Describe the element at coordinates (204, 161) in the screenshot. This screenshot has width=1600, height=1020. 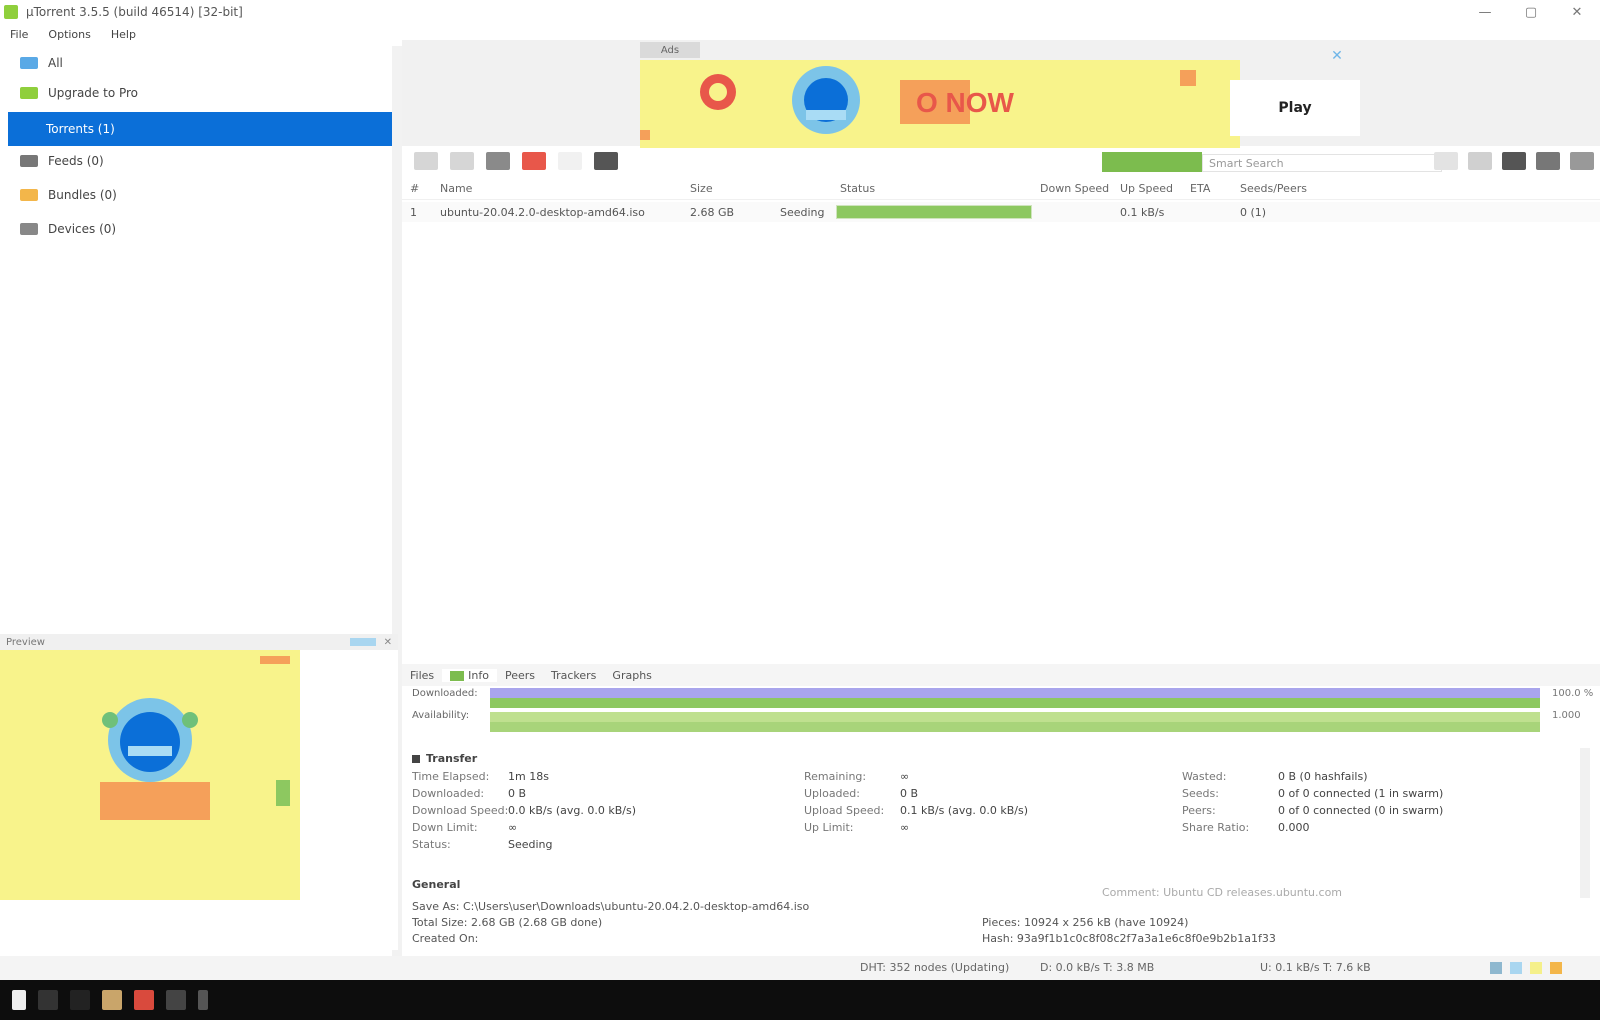
I see `sidebar-item-feeds: Feeds (0)` at that location.